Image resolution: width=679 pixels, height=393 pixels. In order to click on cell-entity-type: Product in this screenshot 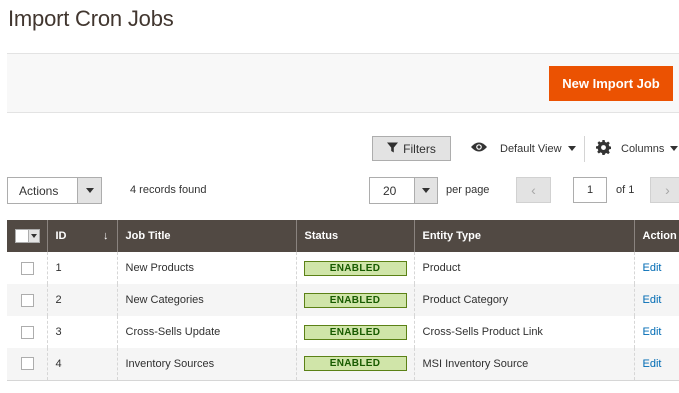, I will do `click(523, 268)`.